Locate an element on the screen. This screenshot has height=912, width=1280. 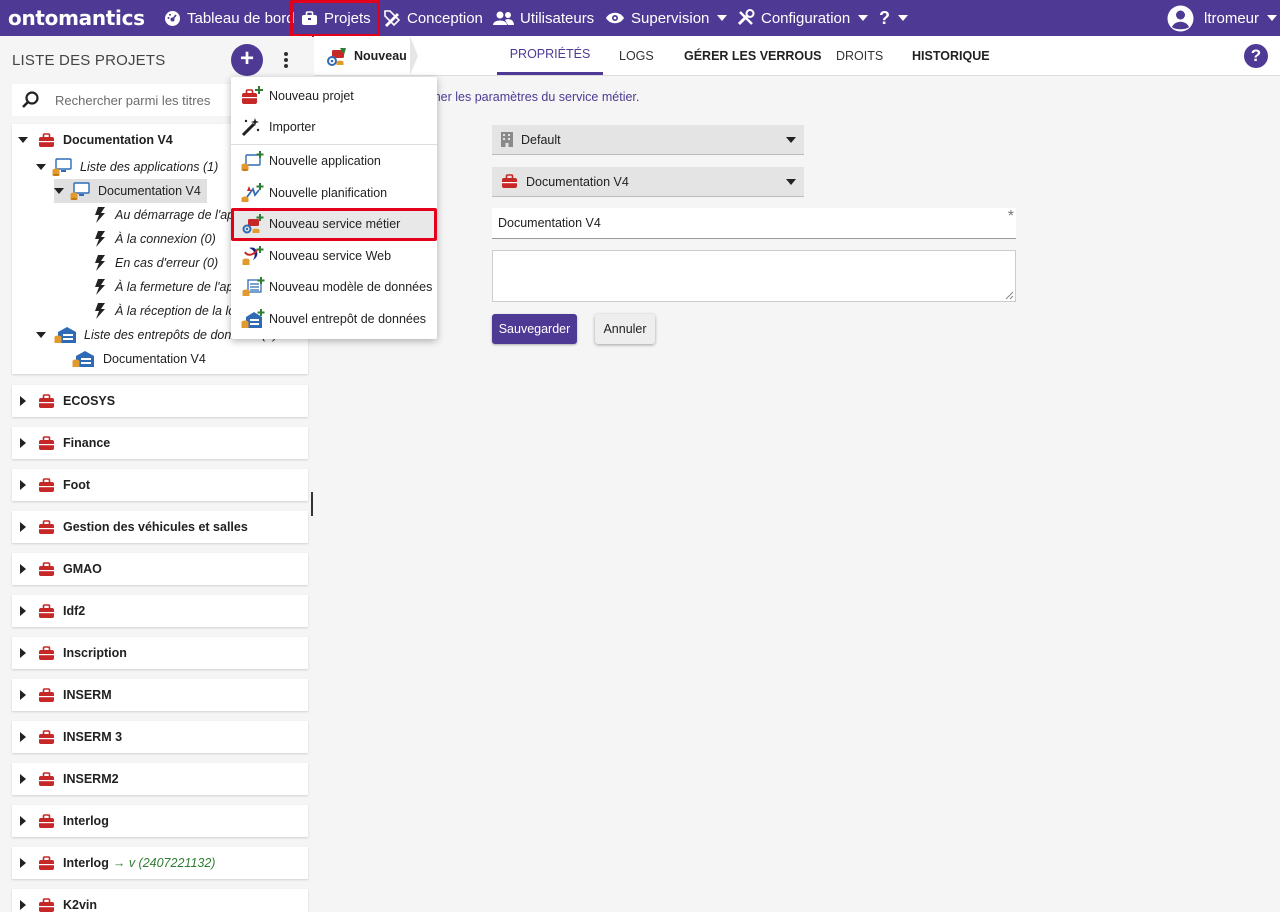
user-menu: ltromeur is located at coordinates (1222, 18).